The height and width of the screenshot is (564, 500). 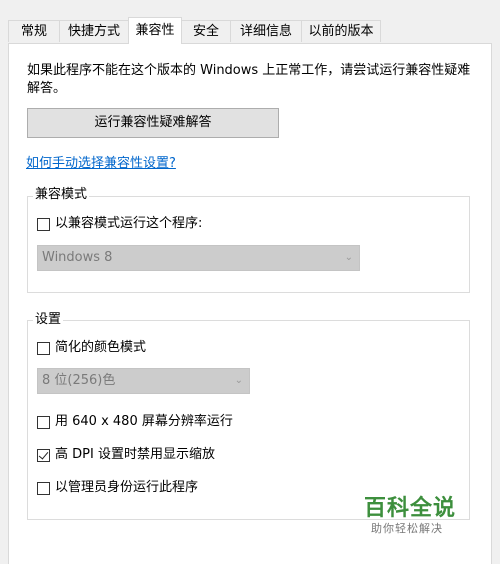 What do you see at coordinates (43, 455) in the screenshot?
I see `high-dpi-checkbox` at bounding box center [43, 455].